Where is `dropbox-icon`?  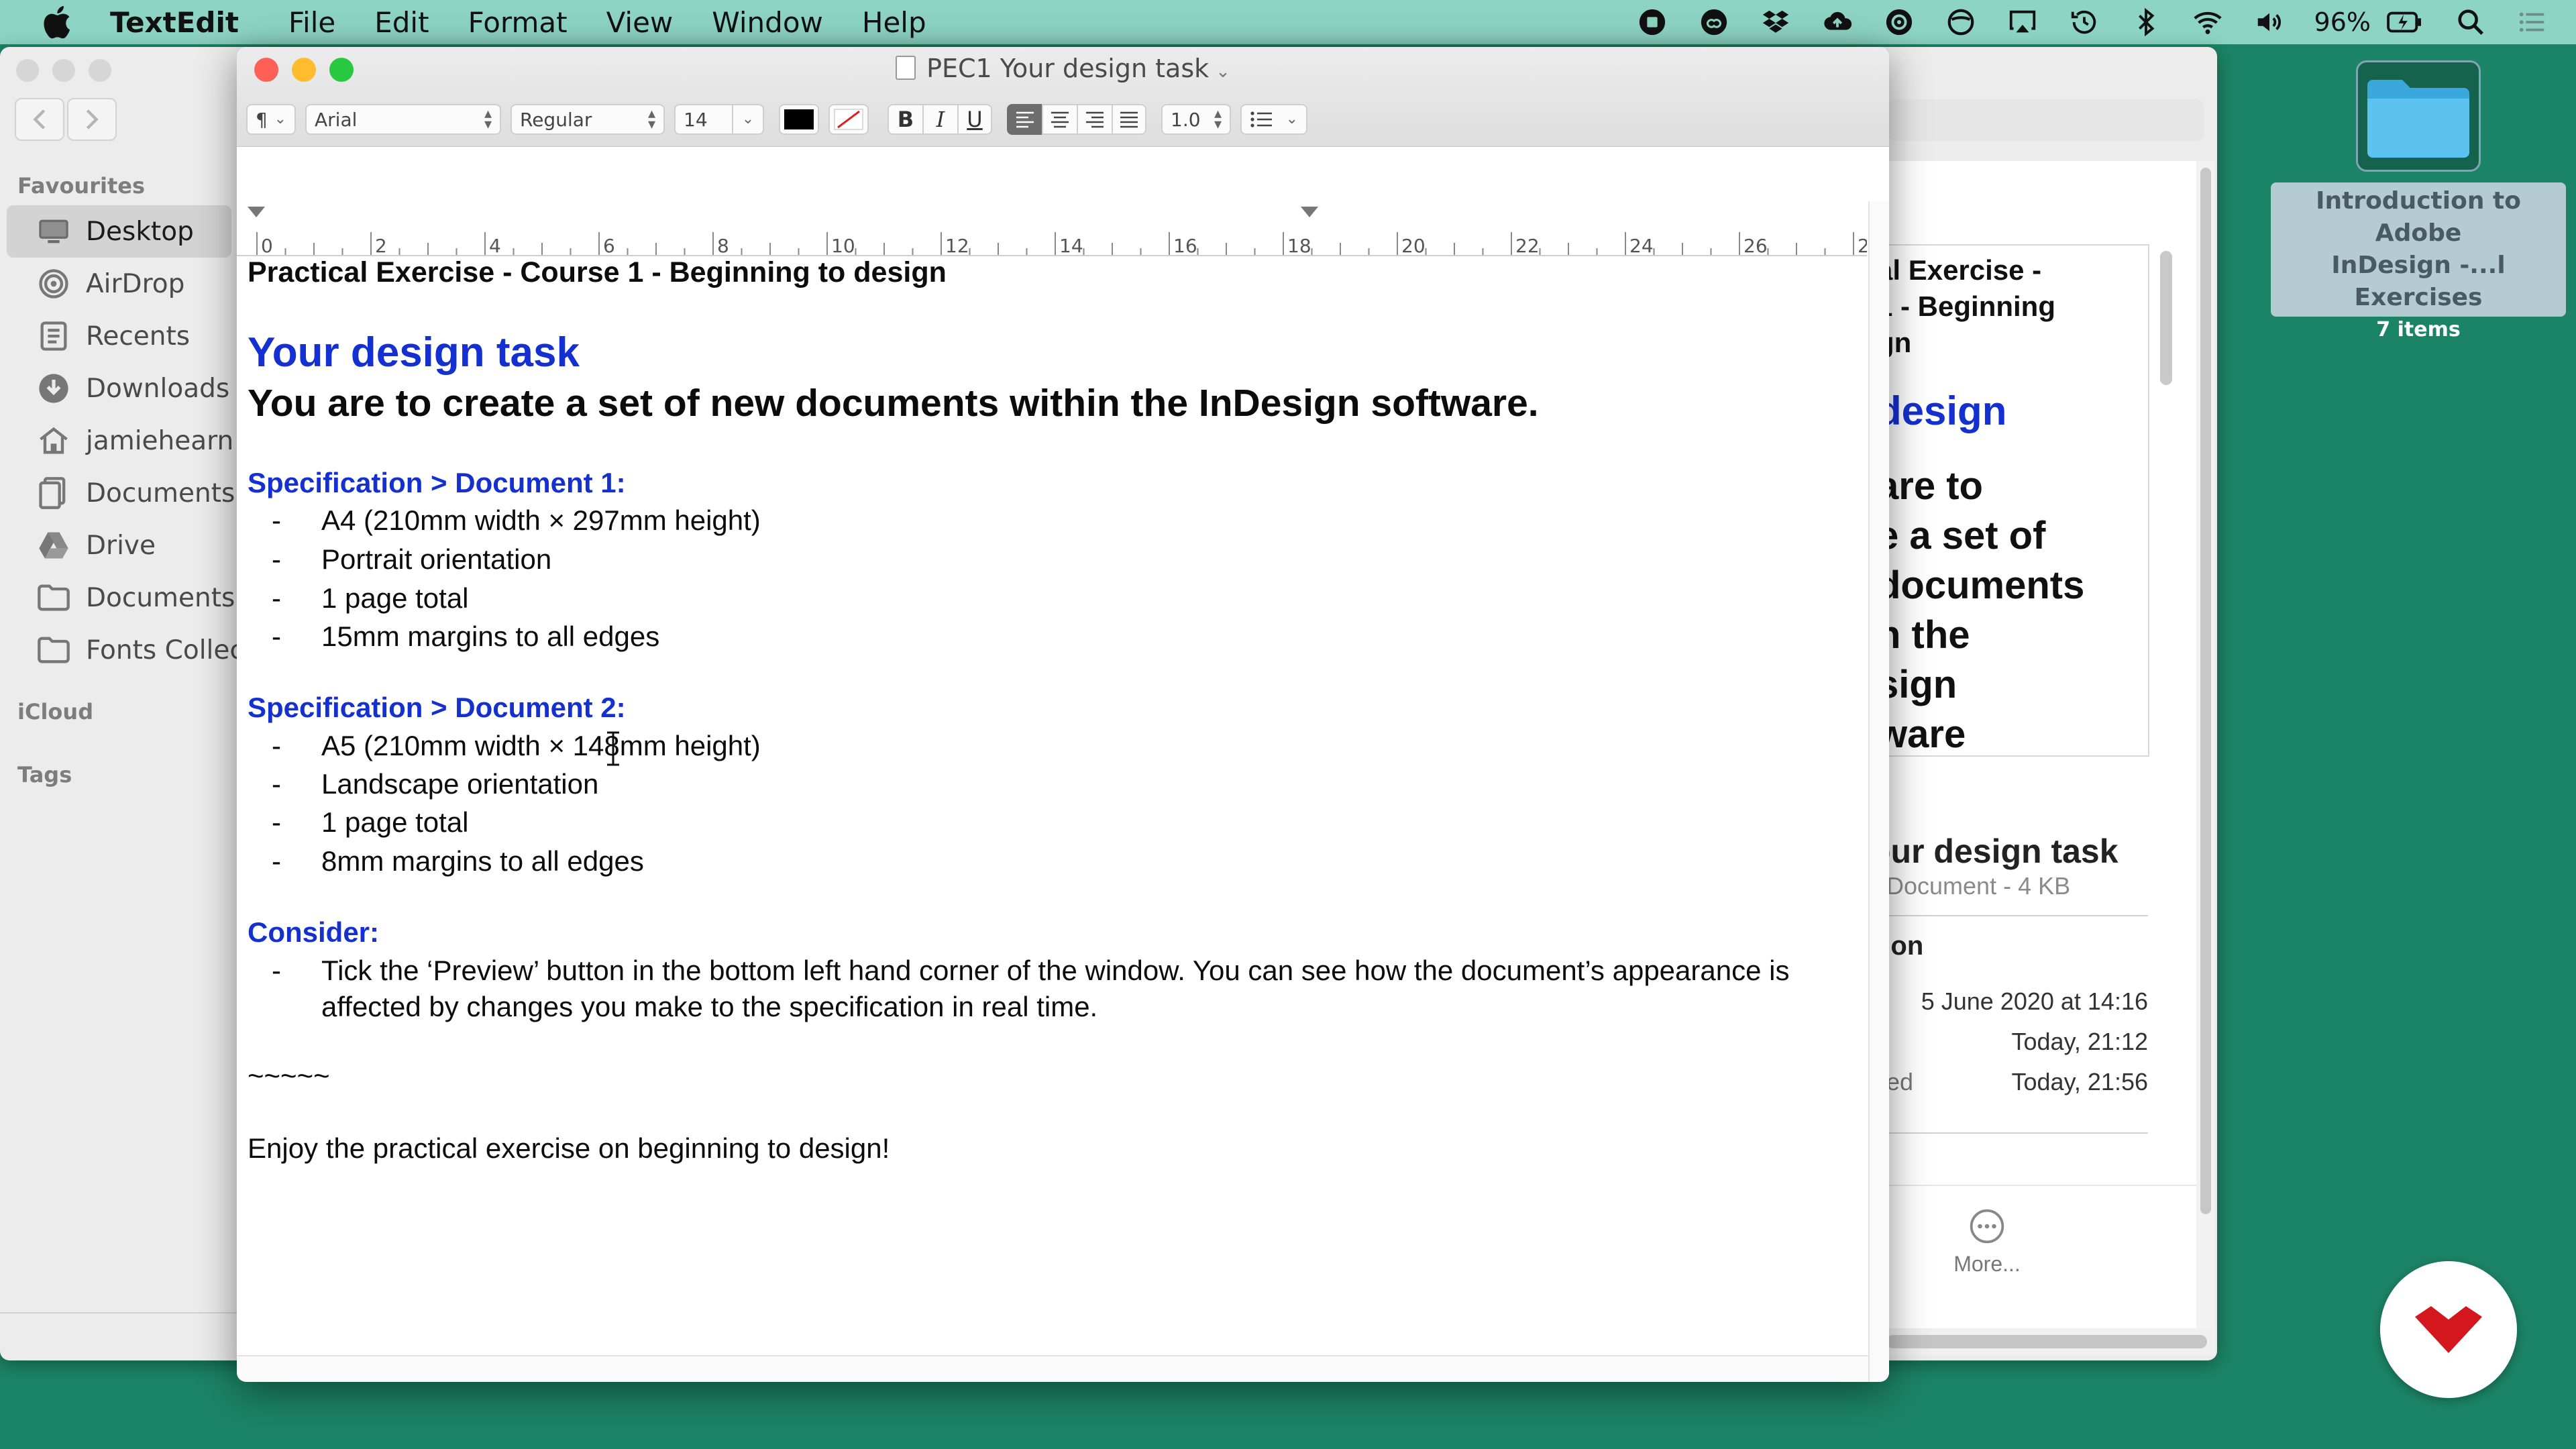 dropbox-icon is located at coordinates (1775, 22).